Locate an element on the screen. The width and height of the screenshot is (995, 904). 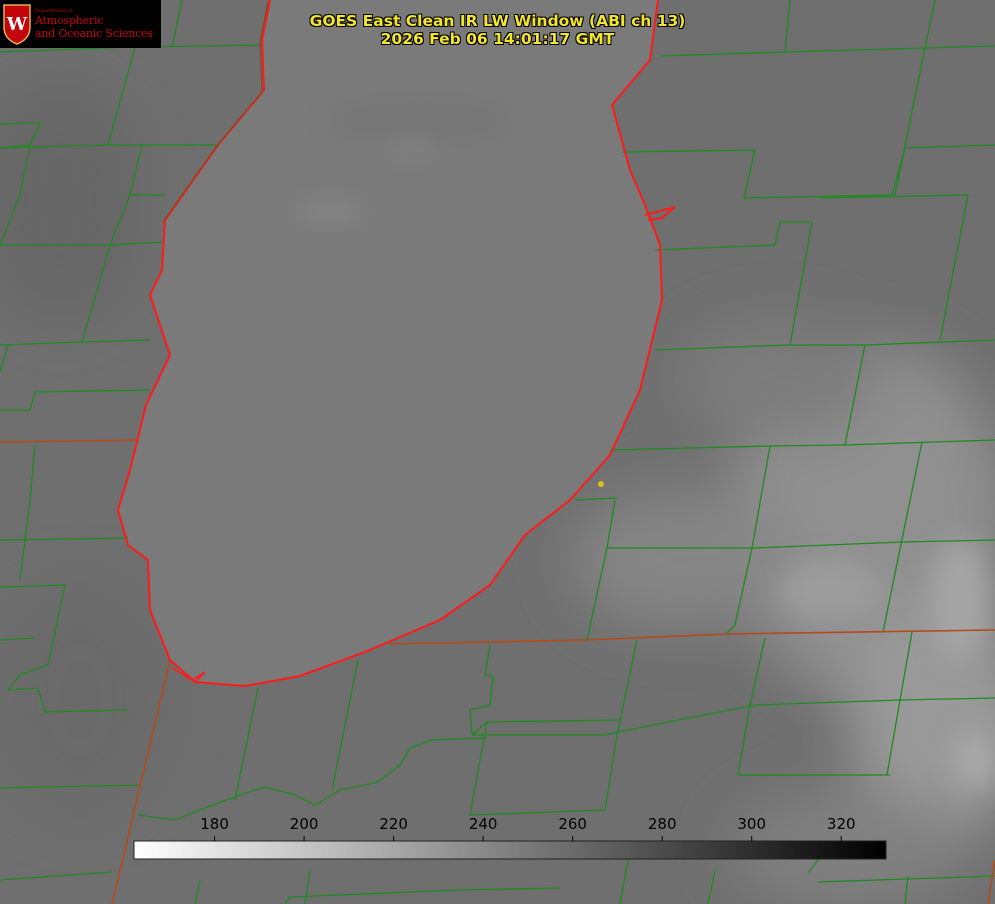
colorbar-tick-label: 300 is located at coordinates (752, 824).